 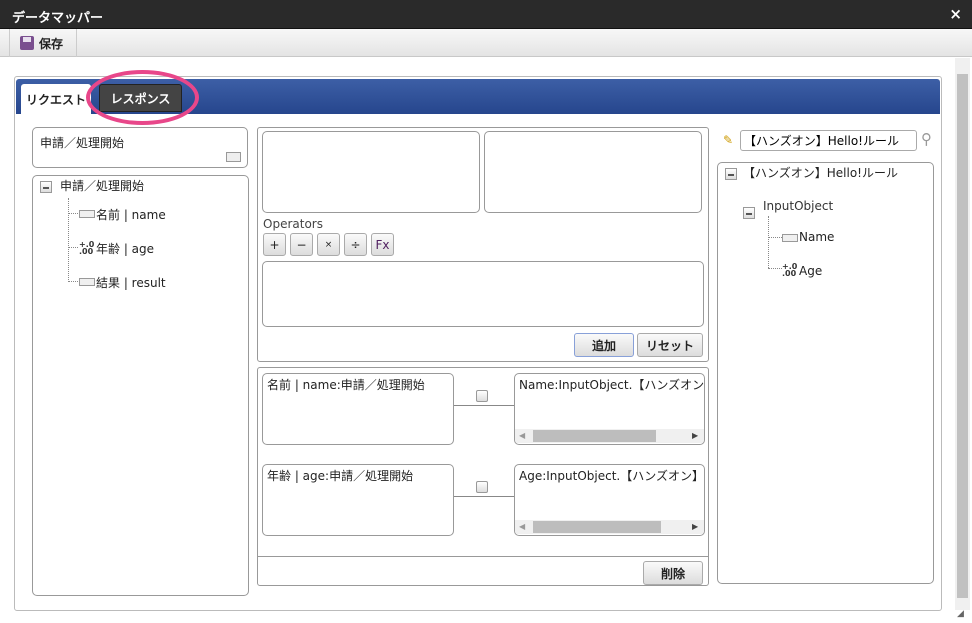 What do you see at coordinates (926, 139) in the screenshot?
I see `search-icon: ⚲` at bounding box center [926, 139].